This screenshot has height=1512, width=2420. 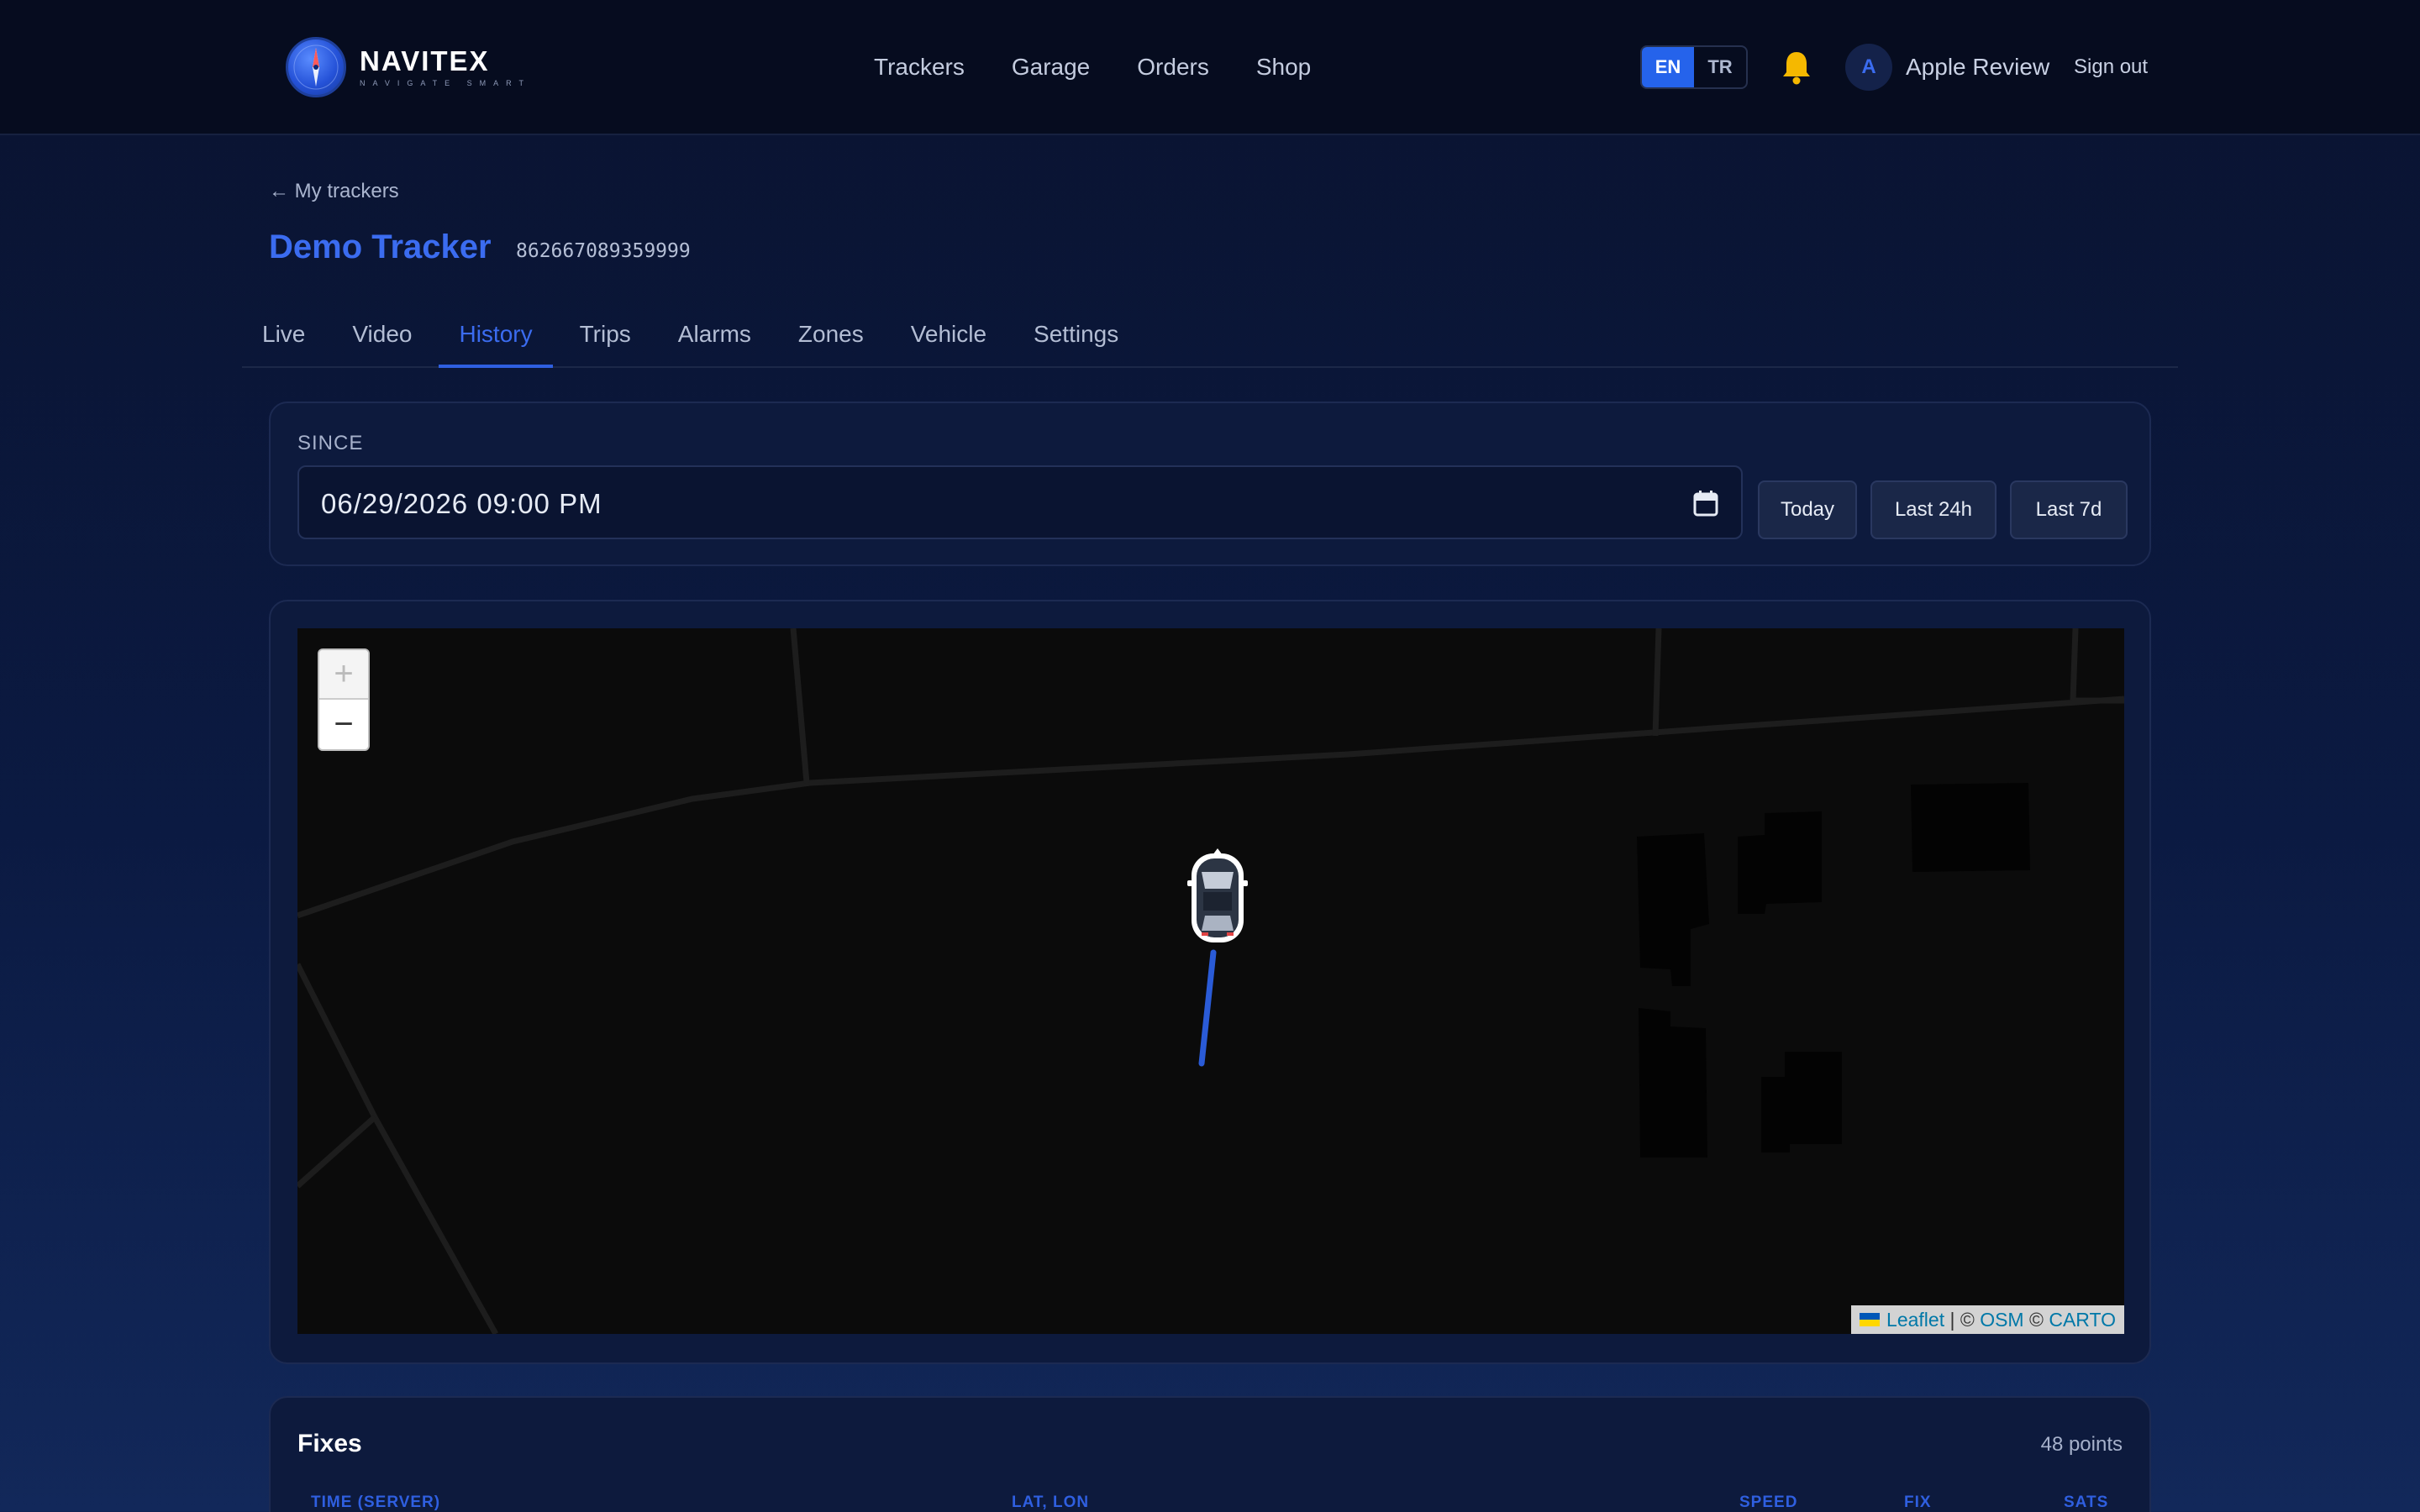 What do you see at coordinates (446, 83) in the screenshot?
I see `brand-tagline: NAVIGATE SMART` at bounding box center [446, 83].